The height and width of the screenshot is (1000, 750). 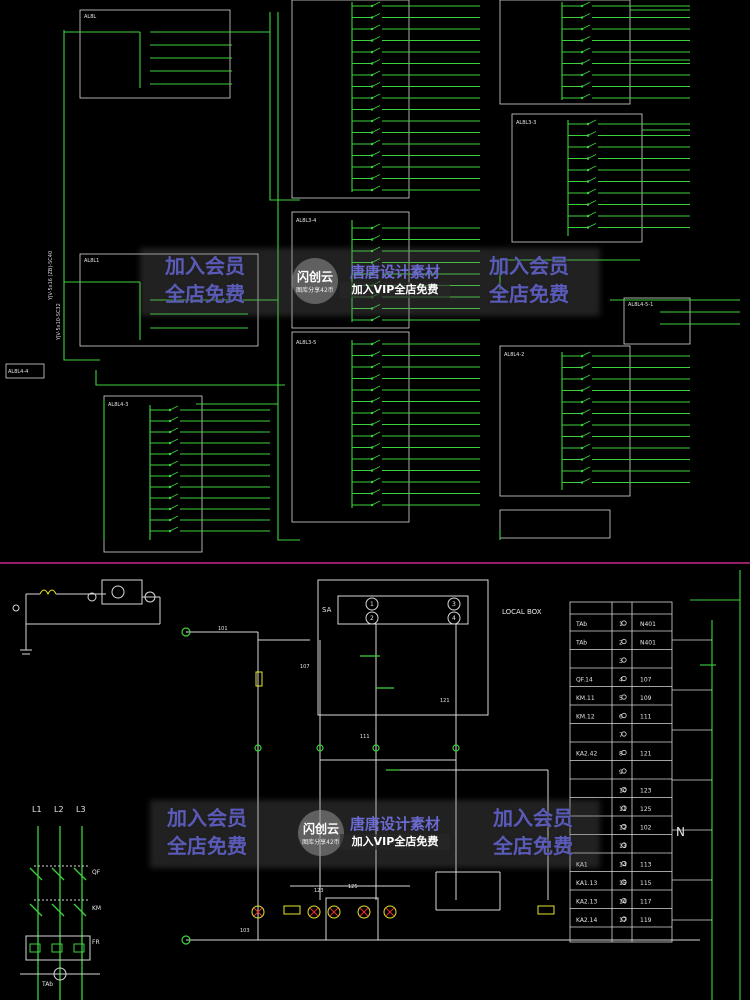 I want to click on phase-l1: L1, so click(x=37, y=809).